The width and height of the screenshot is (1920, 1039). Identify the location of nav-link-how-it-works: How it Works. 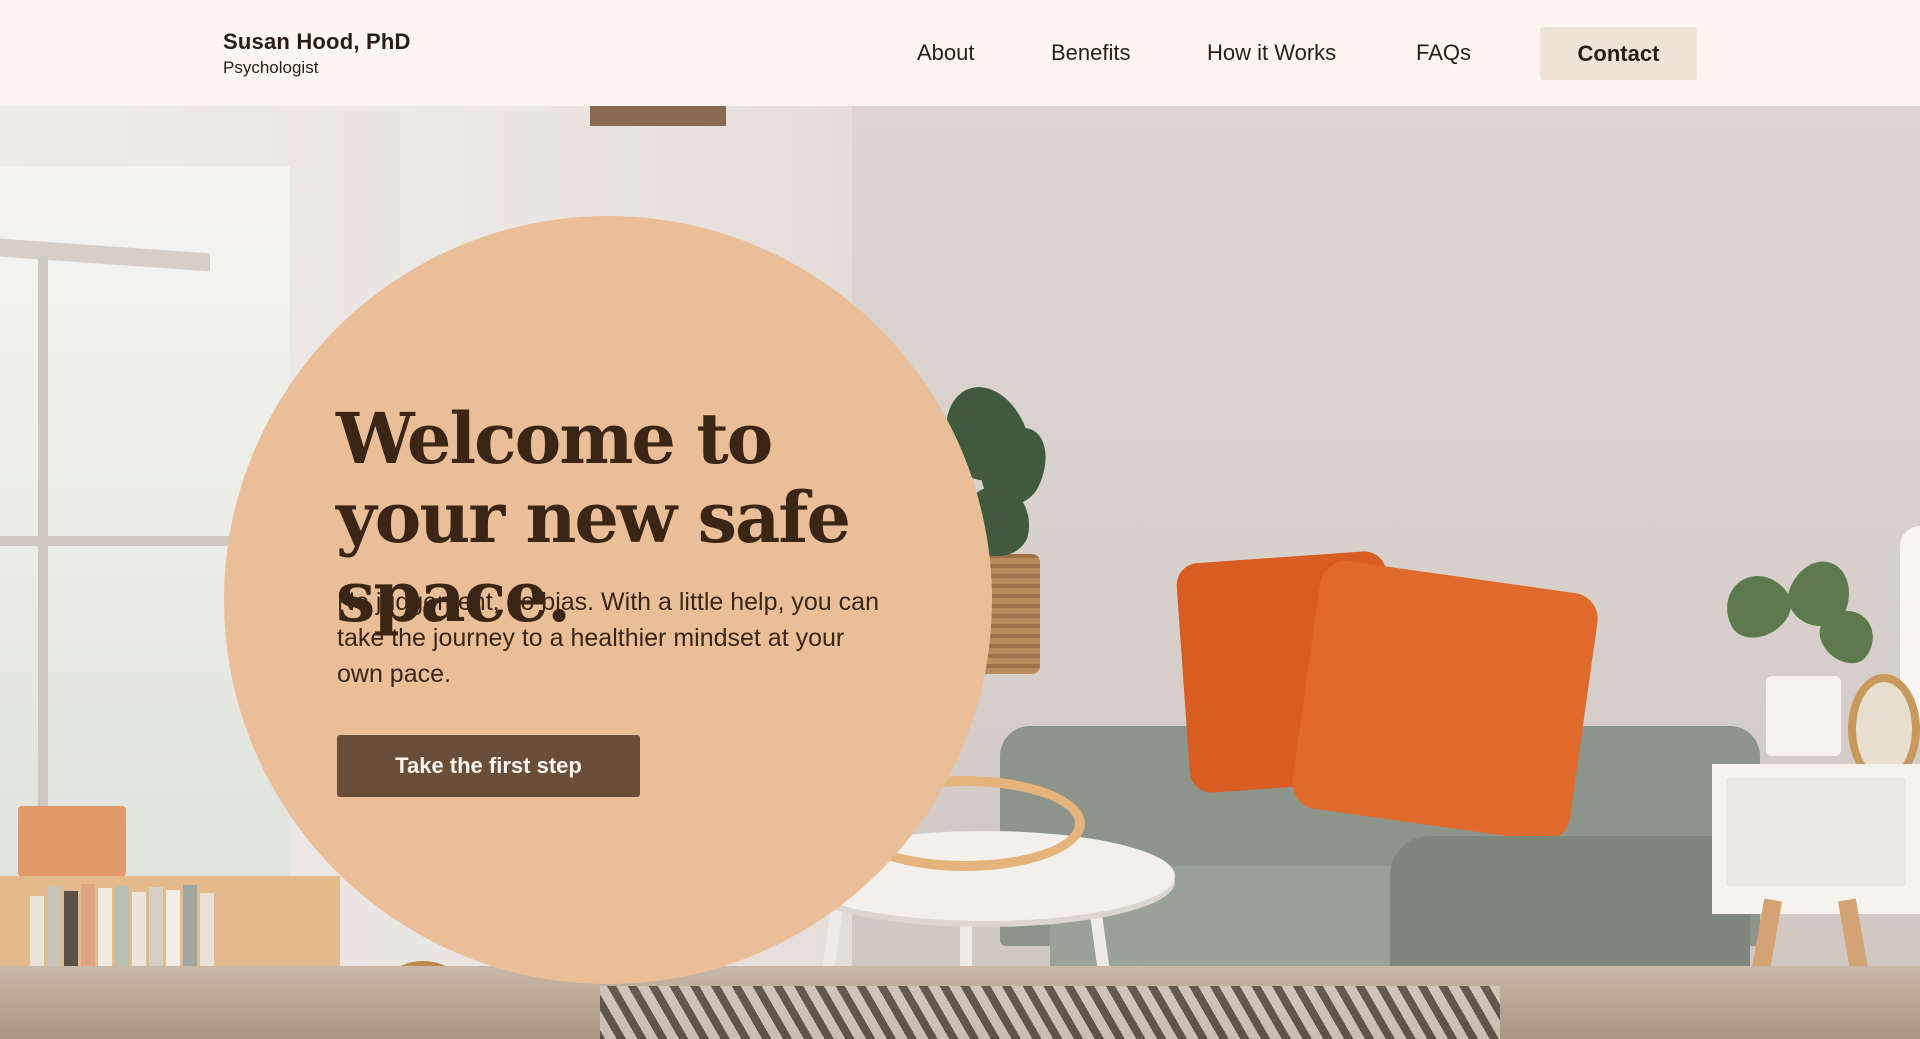
(1271, 53).